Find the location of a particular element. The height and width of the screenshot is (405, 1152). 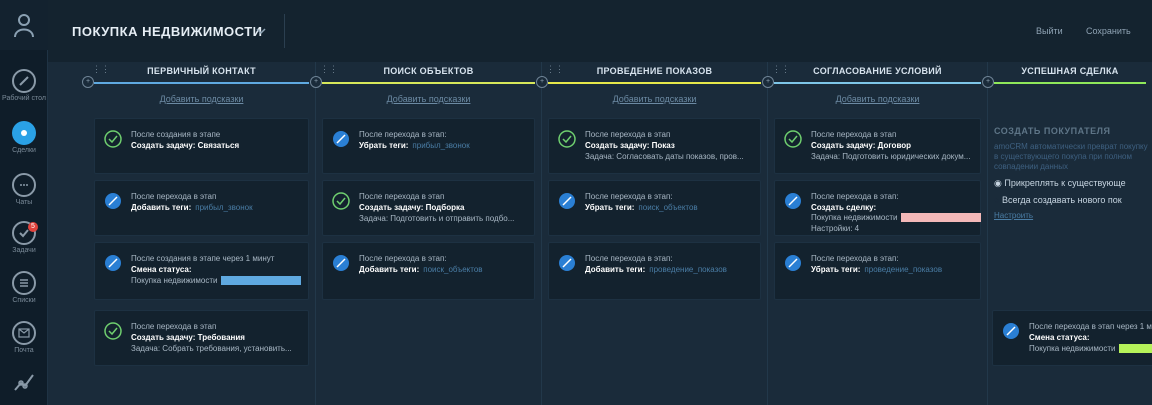

dashboard-icon is located at coordinates (24, 81).